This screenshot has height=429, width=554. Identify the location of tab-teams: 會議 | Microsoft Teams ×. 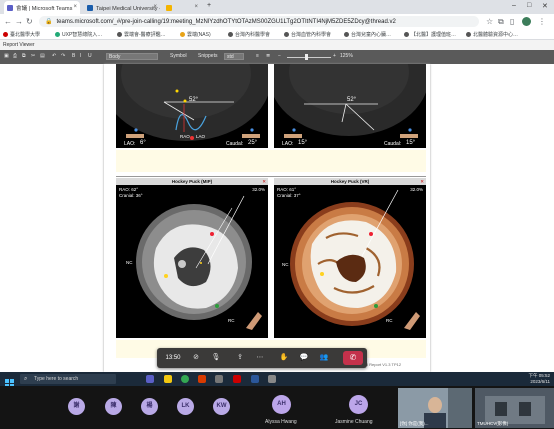
(42, 7).